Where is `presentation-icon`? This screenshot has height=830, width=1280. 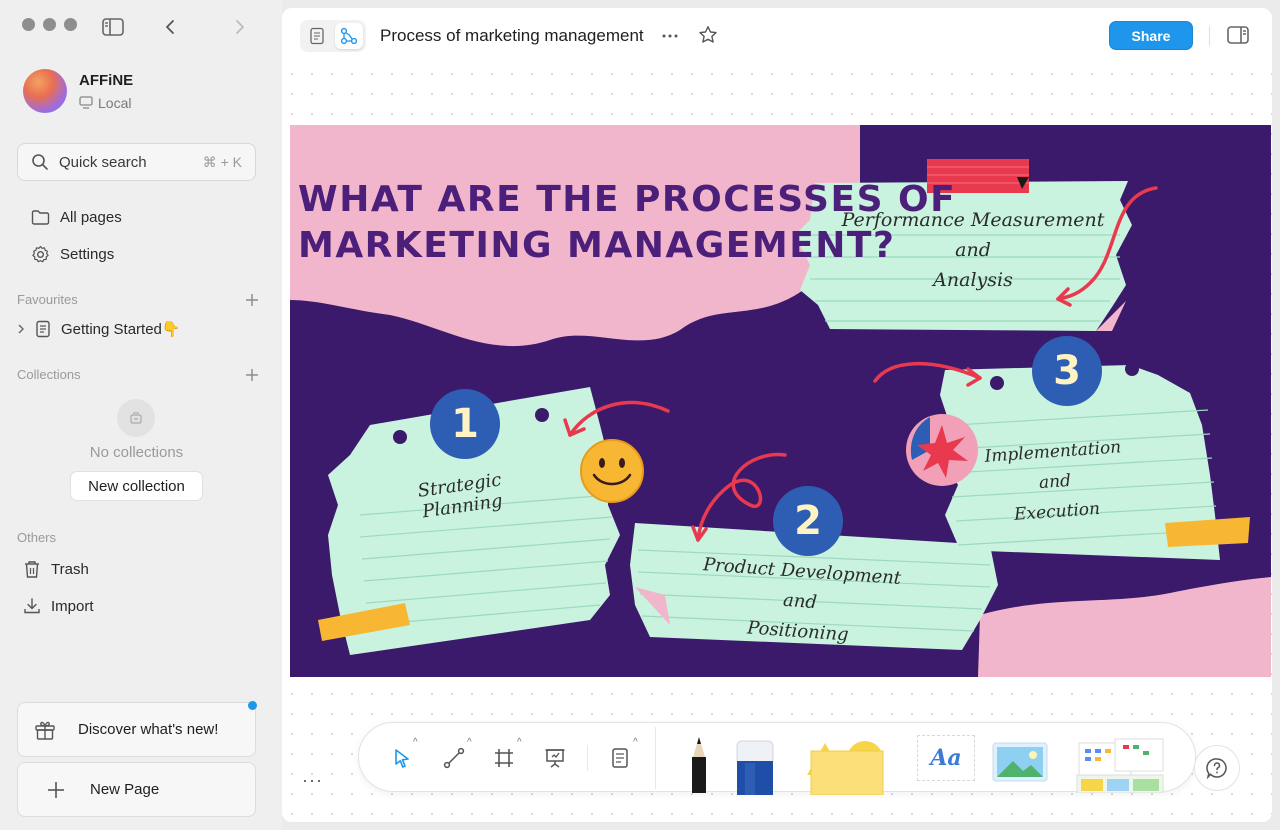
presentation-icon is located at coordinates (555, 758).